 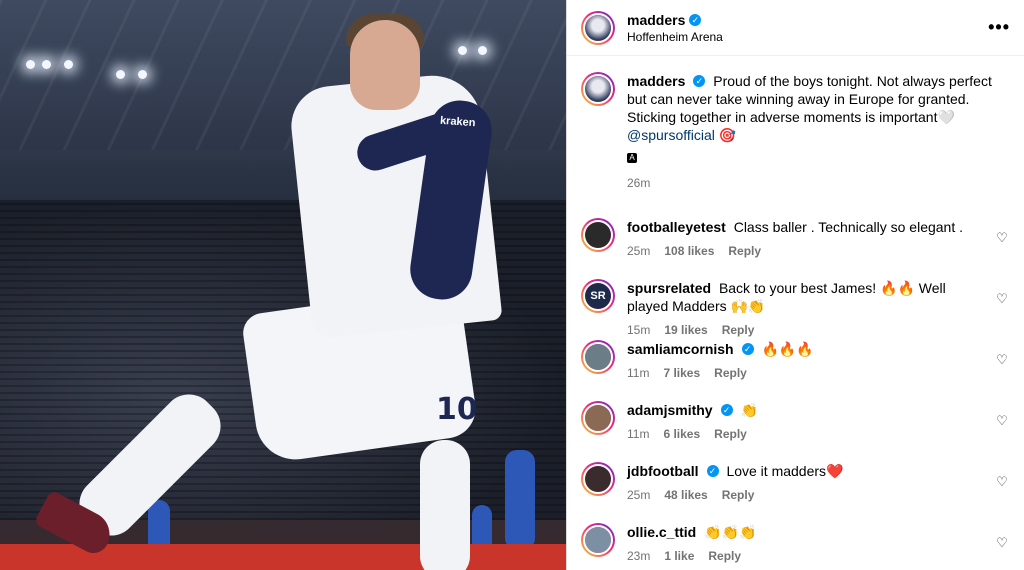 What do you see at coordinates (457, 122) in the screenshot?
I see `shirt-sponsor: kraken` at bounding box center [457, 122].